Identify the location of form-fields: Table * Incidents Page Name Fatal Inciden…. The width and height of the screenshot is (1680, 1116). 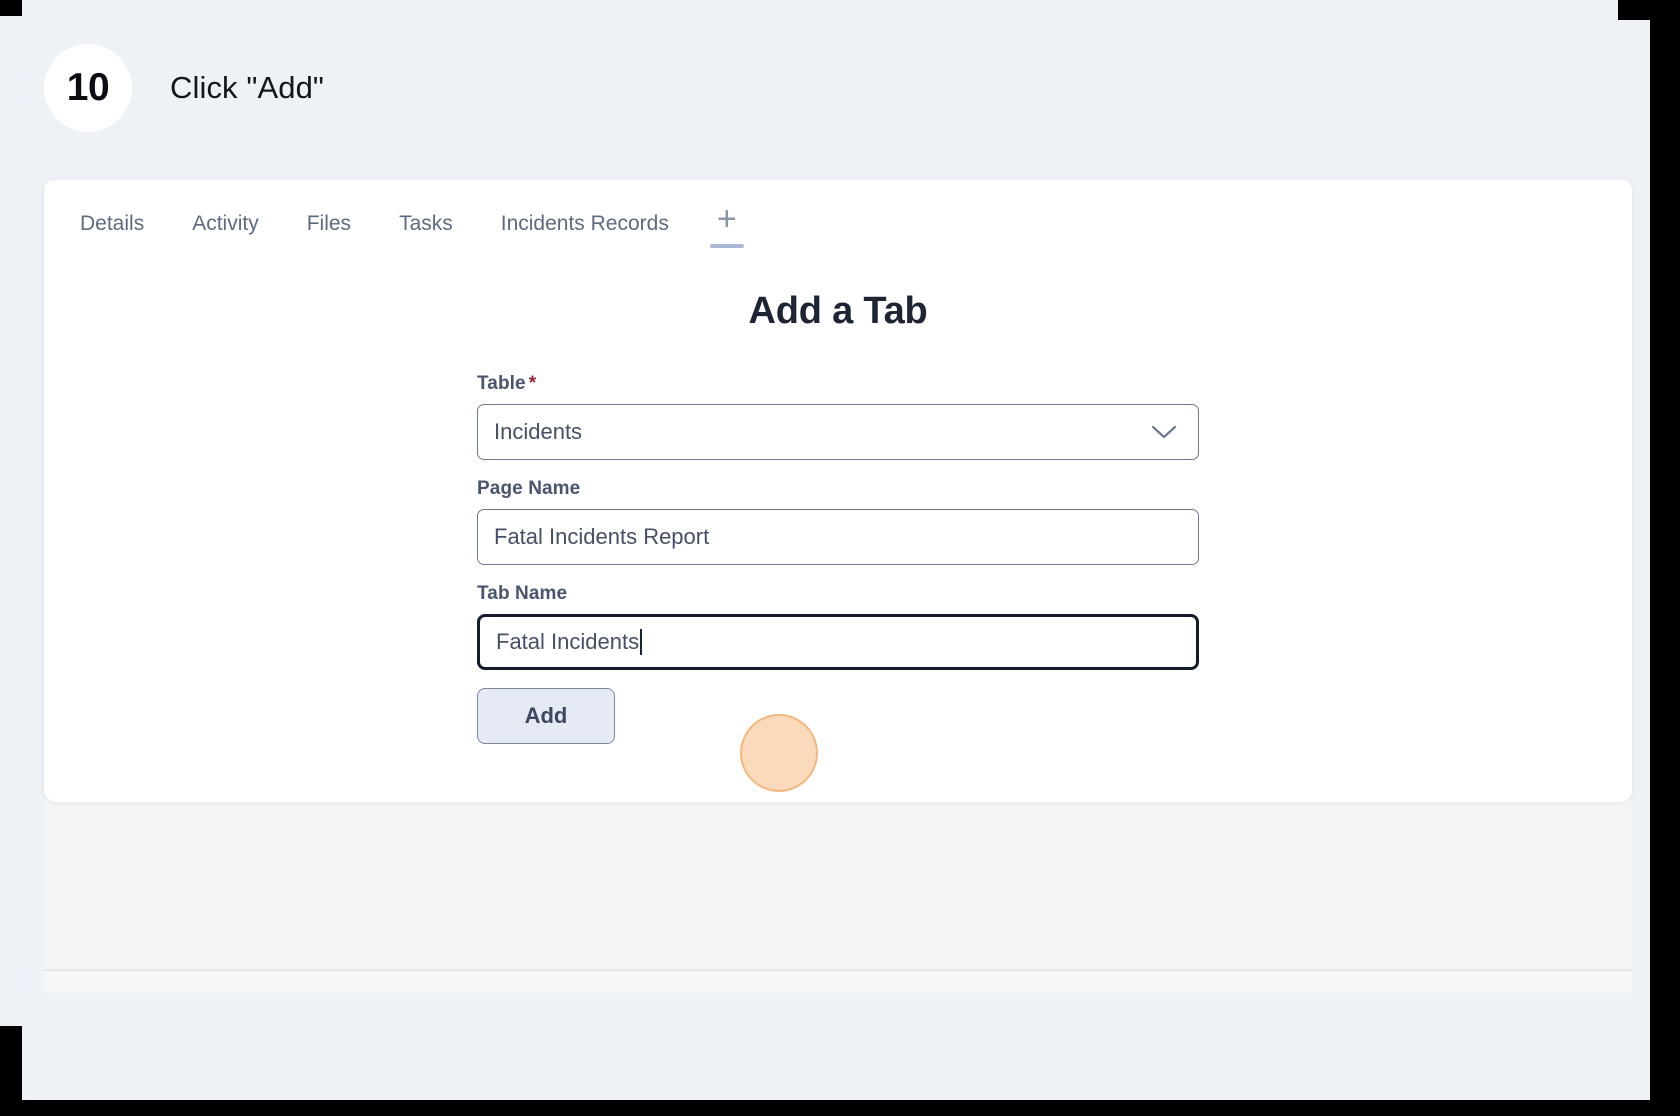
(838, 558).